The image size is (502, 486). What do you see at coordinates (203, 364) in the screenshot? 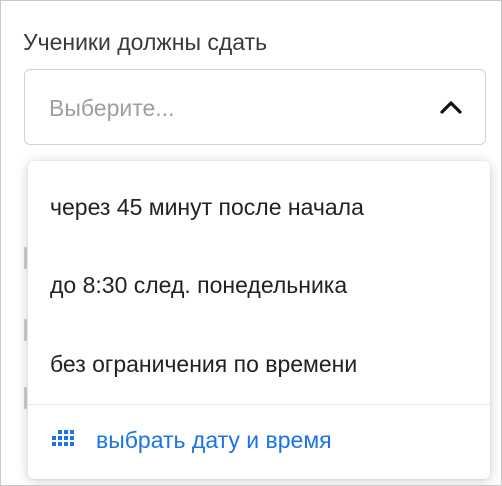
I see `option-no-time-limit: без ограничения по времени` at bounding box center [203, 364].